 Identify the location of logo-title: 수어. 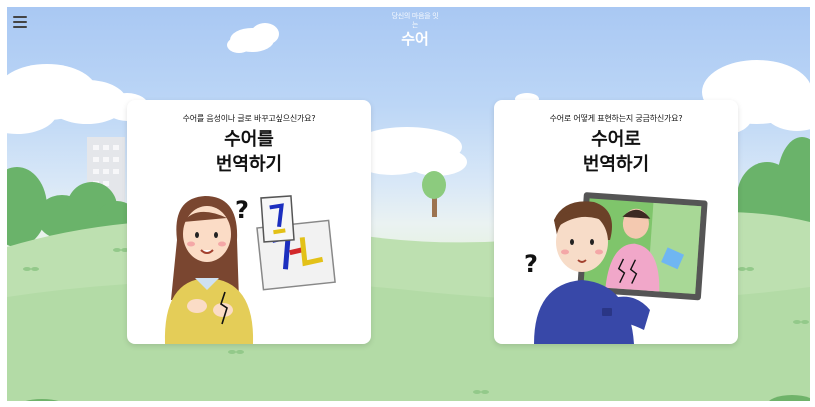
(415, 39).